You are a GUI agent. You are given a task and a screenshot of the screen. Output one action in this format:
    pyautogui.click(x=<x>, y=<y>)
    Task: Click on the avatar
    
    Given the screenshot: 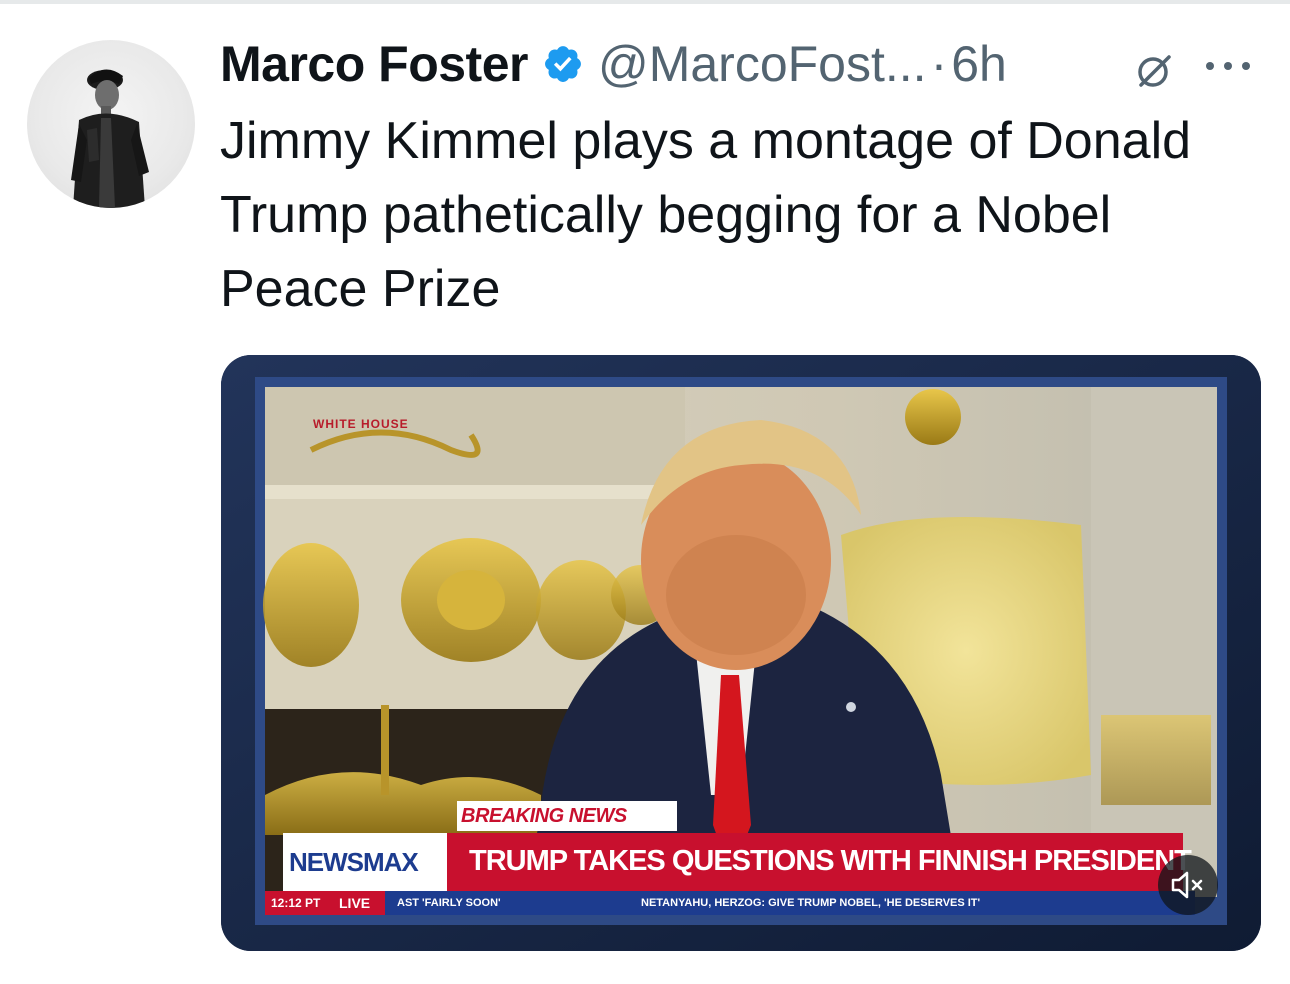 What is the action you would take?
    pyautogui.click(x=111, y=124)
    